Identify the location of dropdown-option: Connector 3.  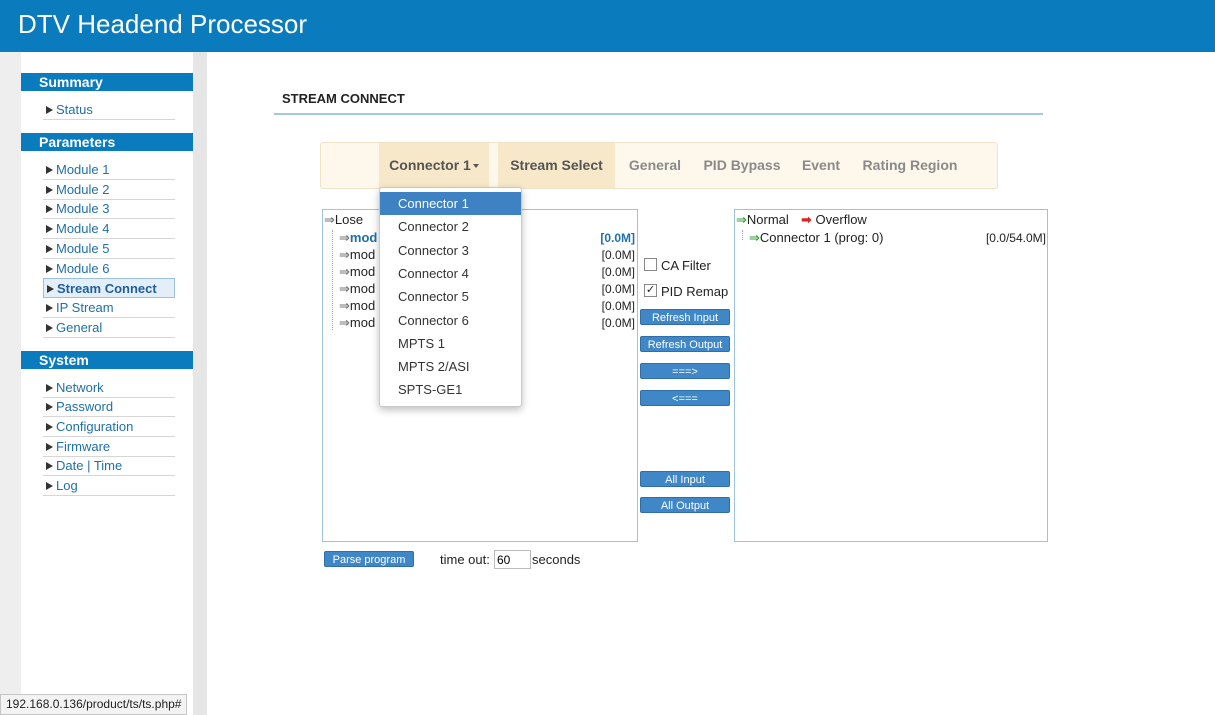
(450, 250).